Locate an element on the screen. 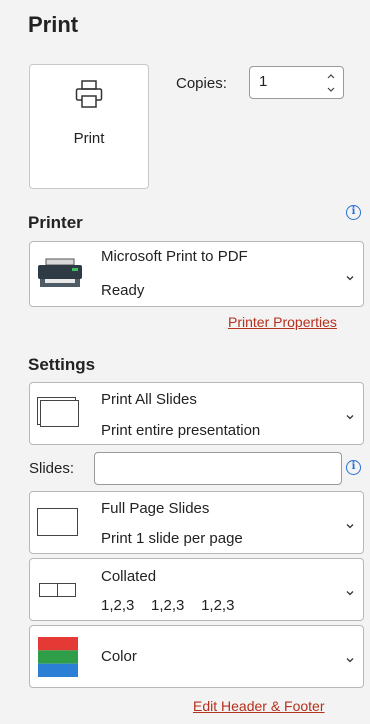 The image size is (370, 724). page-title: Print is located at coordinates (53, 24).